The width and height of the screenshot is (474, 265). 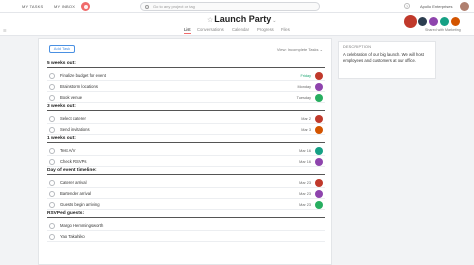 I want to click on user-avatar, so click(x=464, y=6).